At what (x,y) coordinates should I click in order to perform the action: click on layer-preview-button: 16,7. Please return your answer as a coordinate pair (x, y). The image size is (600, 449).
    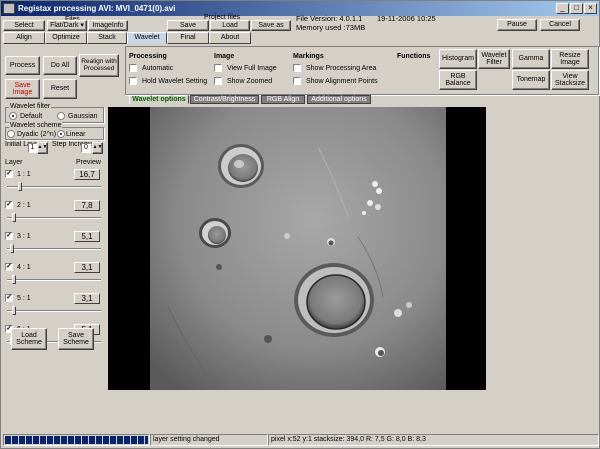
    Looking at the image, I should click on (87, 174).